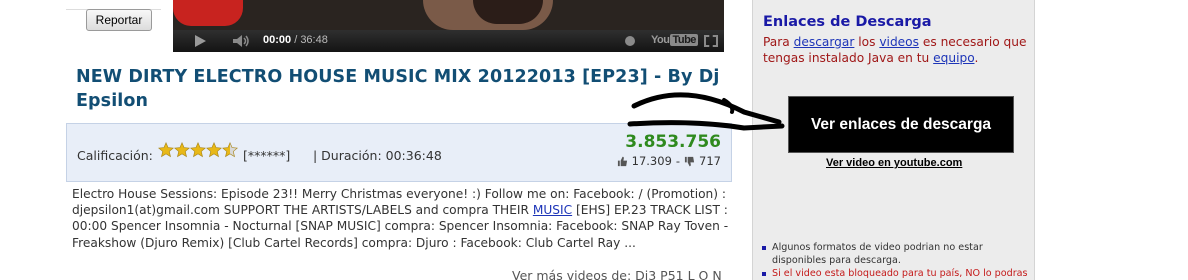  I want to click on dislike-count: 717, so click(710, 161).